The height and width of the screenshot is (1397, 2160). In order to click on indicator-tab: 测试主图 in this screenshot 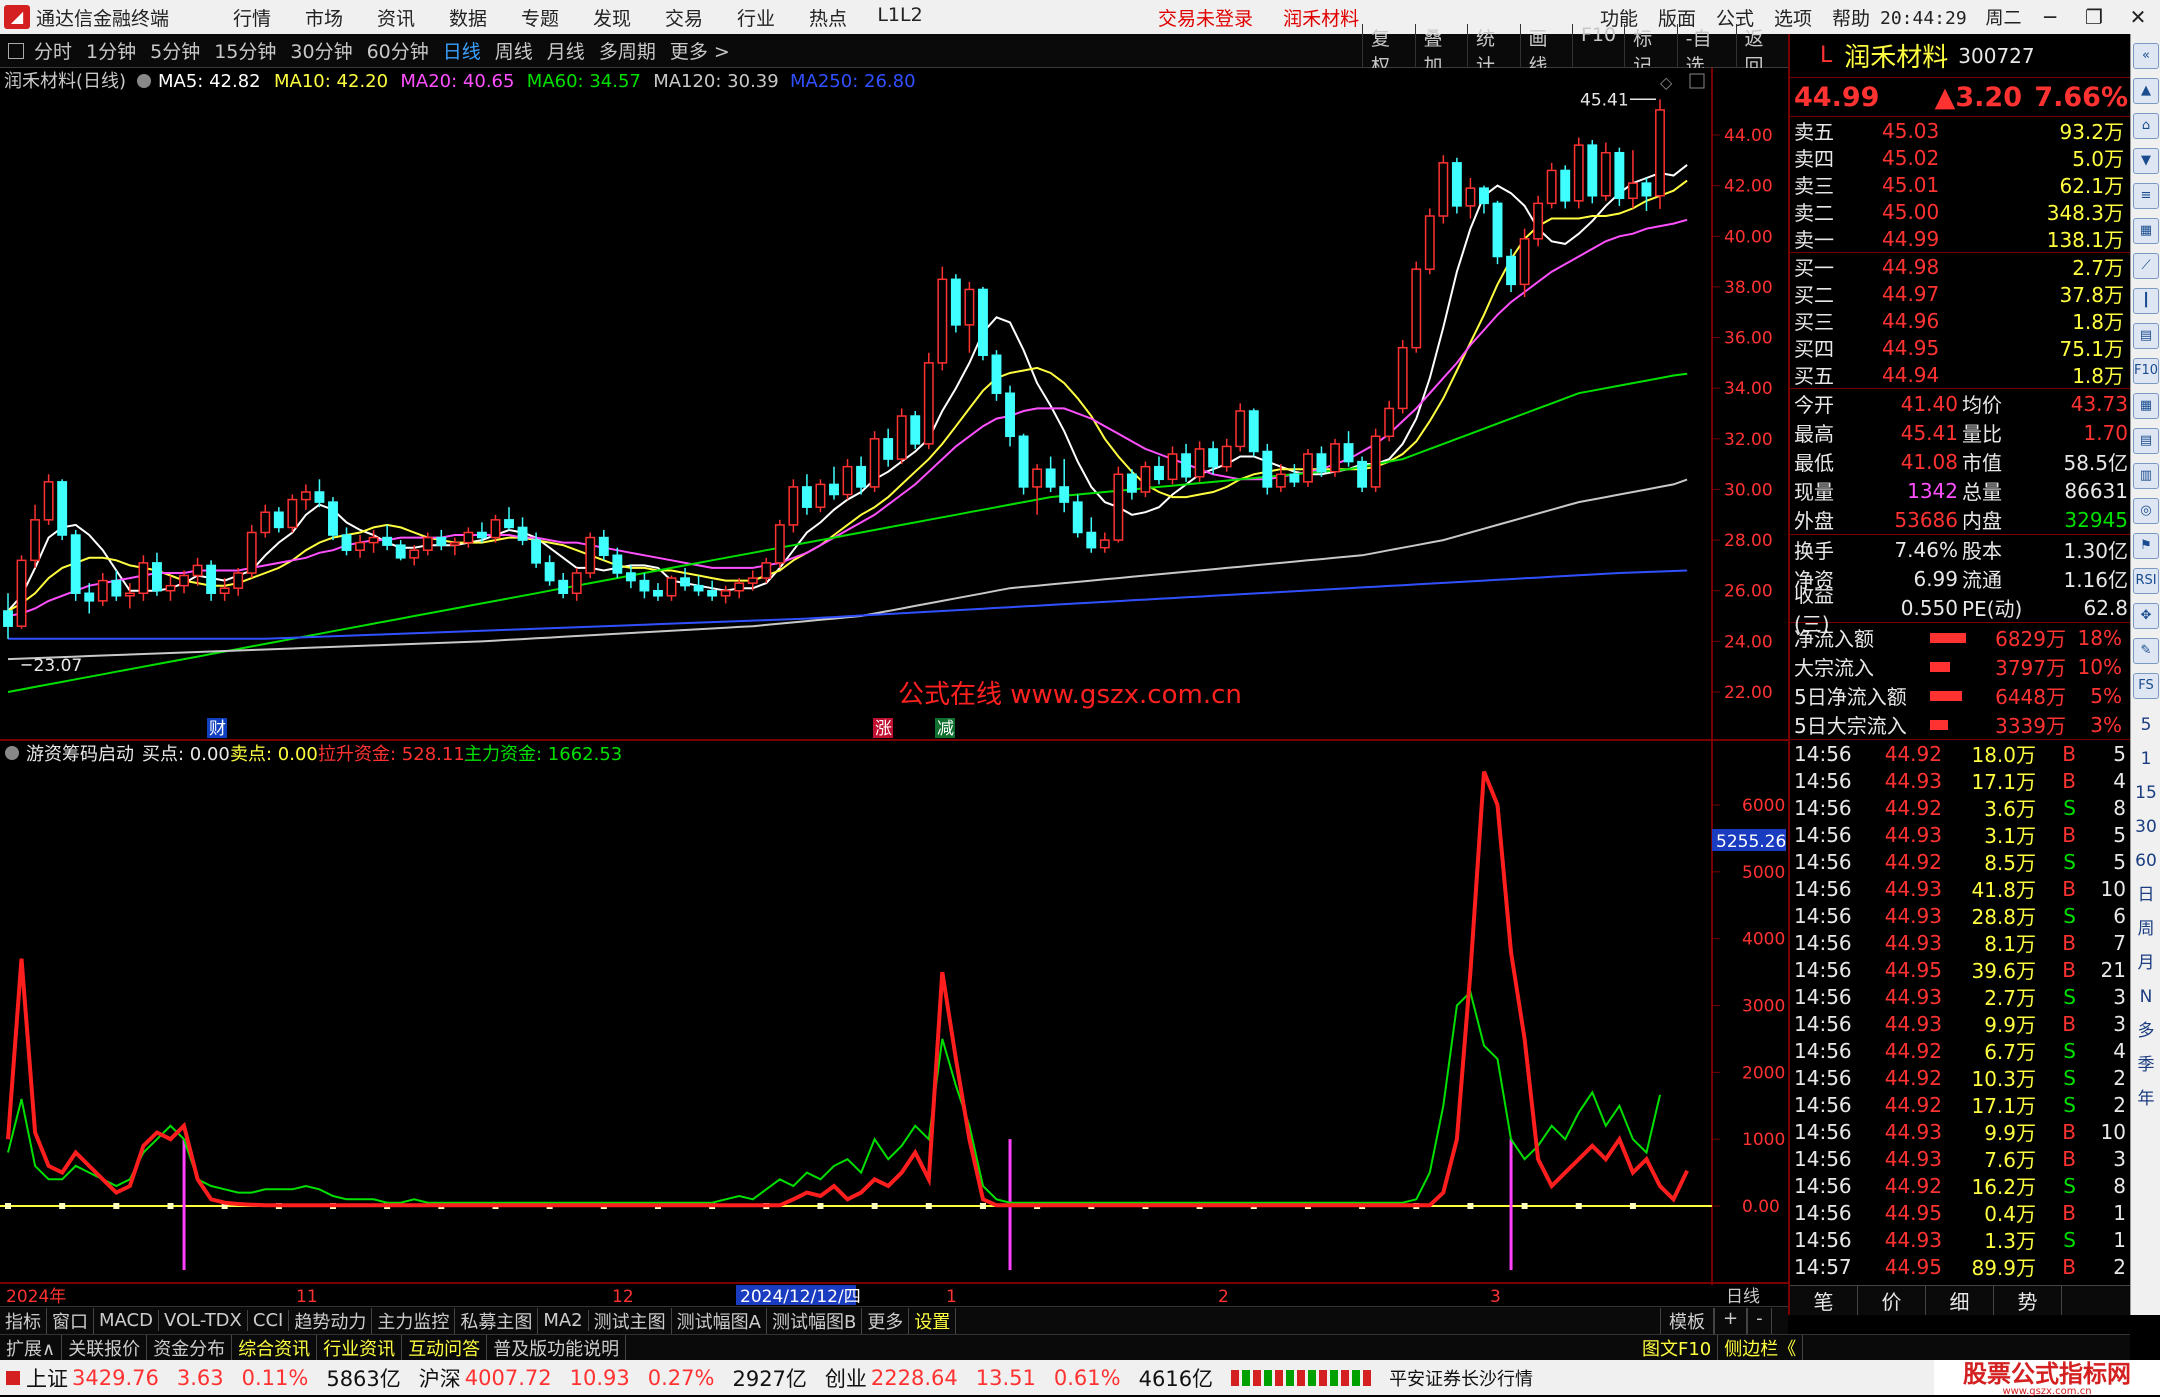, I will do `click(630, 1320)`.